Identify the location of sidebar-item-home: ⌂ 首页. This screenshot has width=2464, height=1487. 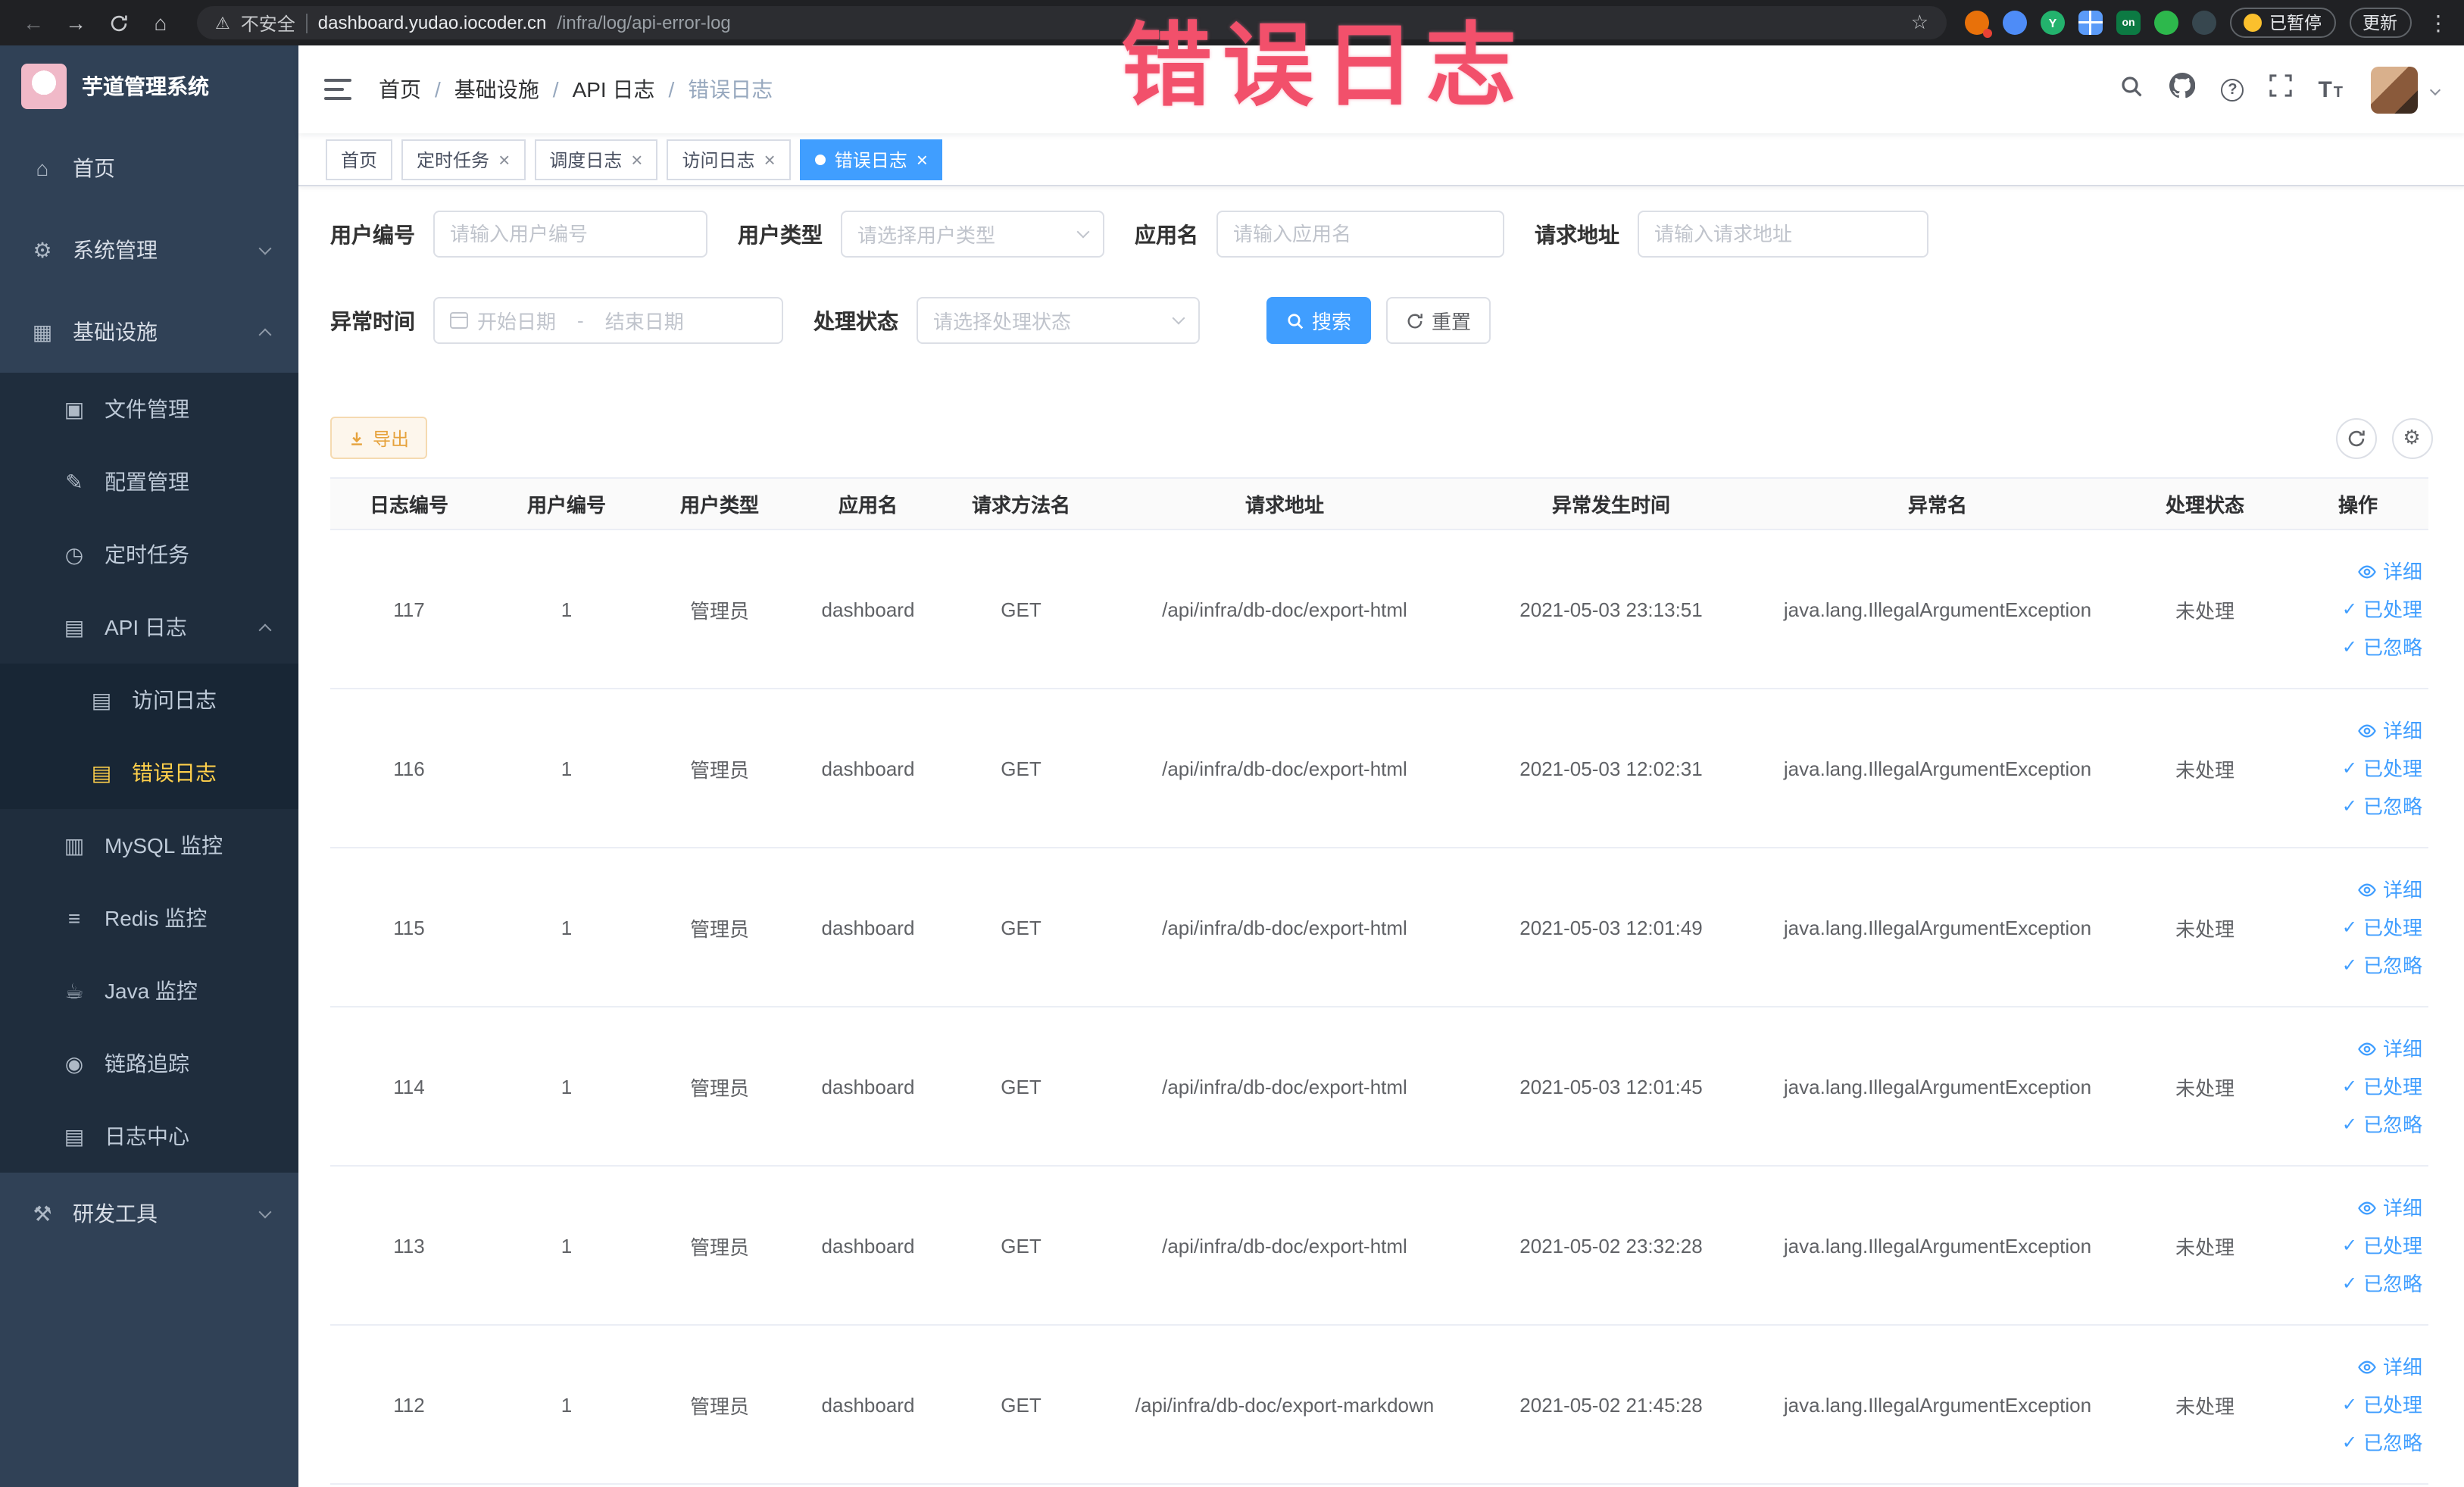
(149, 168).